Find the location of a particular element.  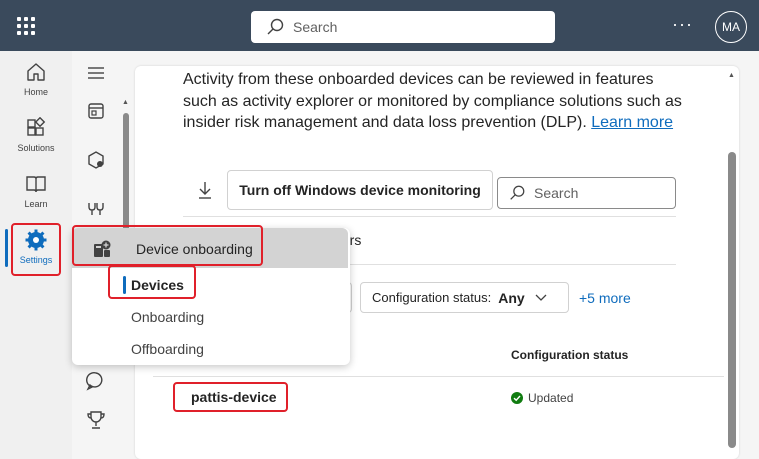

connectors-icon is located at coordinates (96, 209).